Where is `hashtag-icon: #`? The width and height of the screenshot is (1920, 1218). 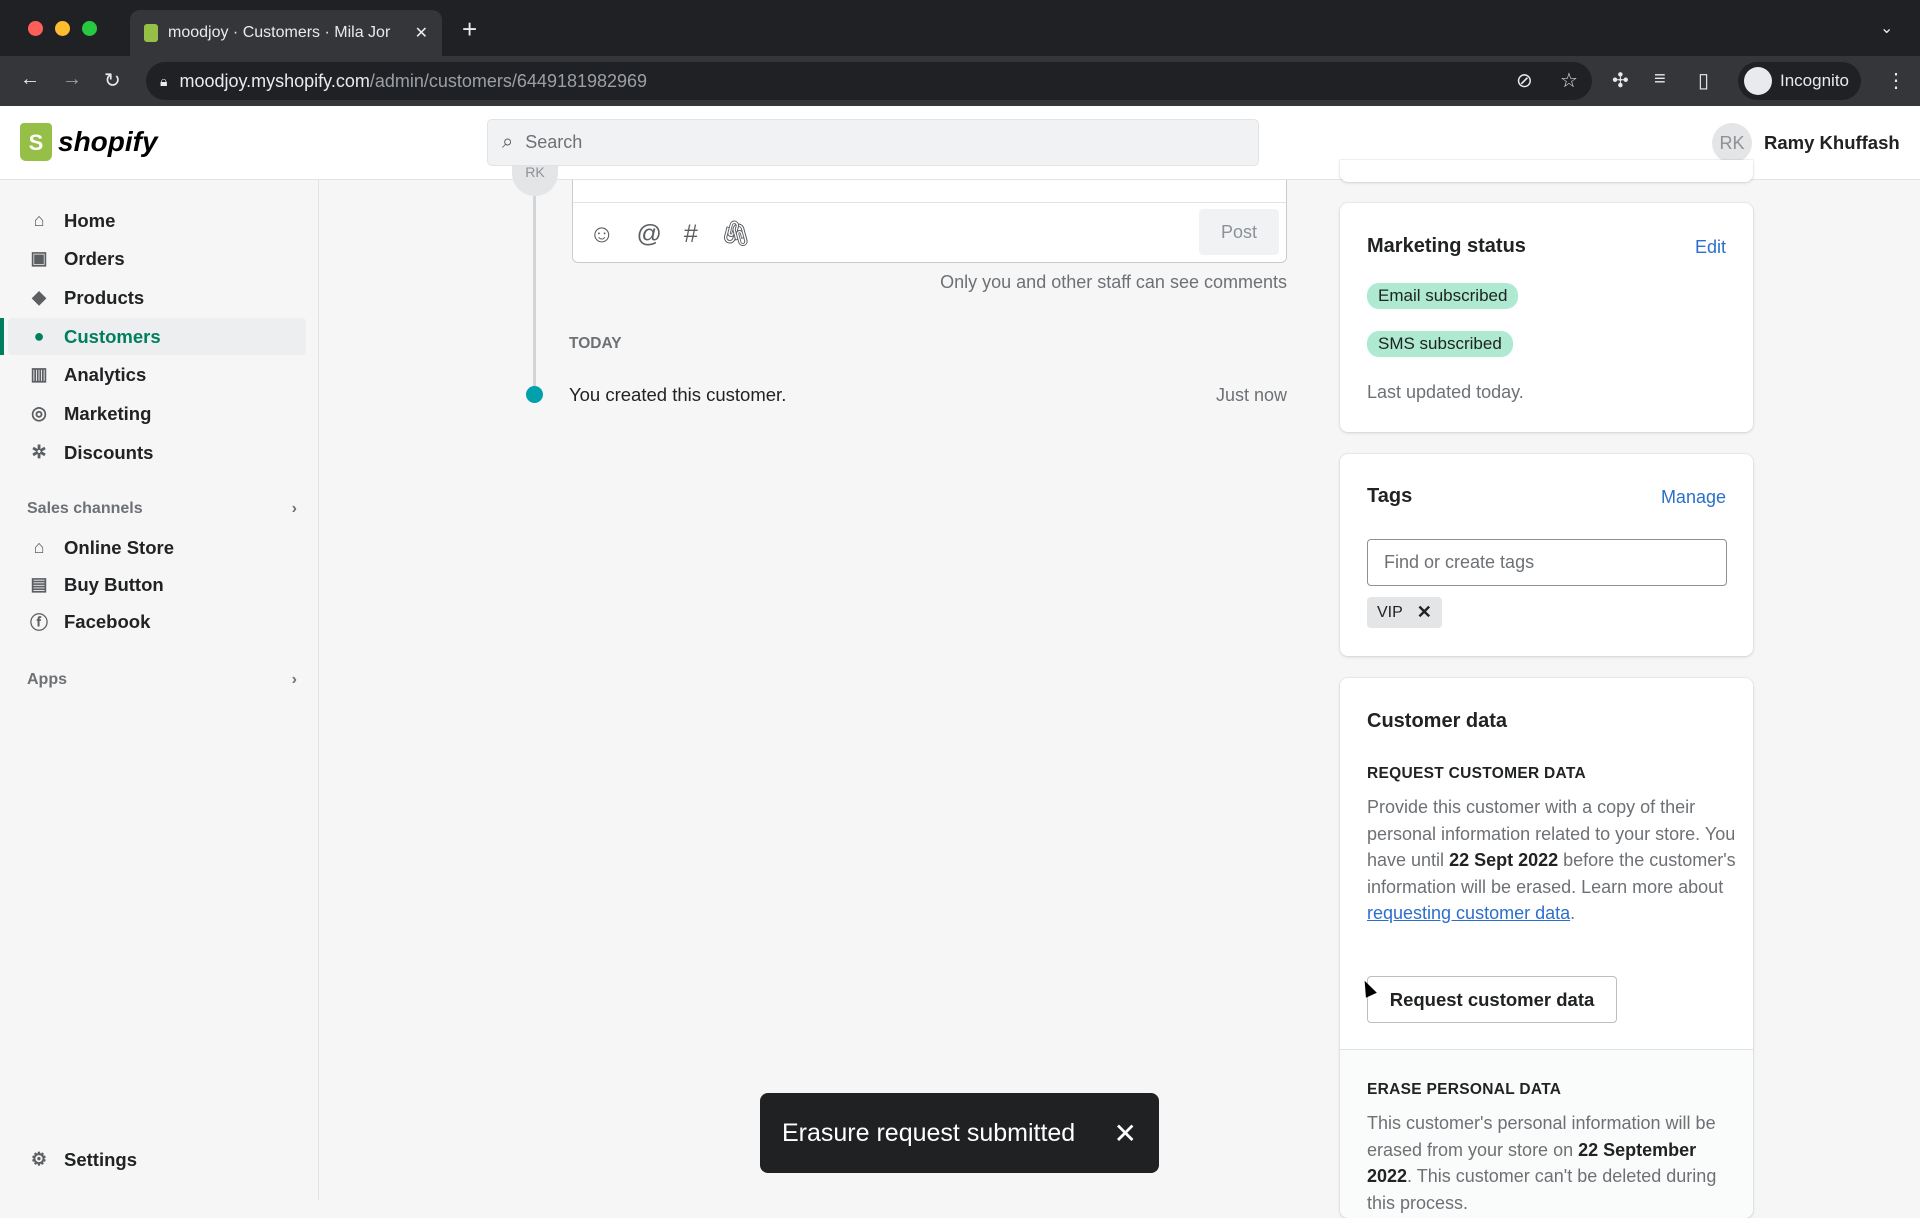 hashtag-icon: # is located at coordinates (691, 234).